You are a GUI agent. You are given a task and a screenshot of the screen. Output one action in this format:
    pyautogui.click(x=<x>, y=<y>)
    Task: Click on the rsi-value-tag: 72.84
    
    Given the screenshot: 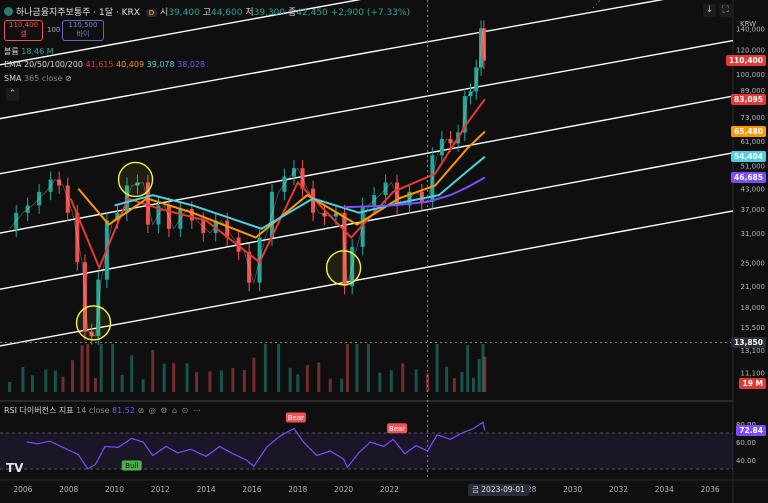 What is the action you would take?
    pyautogui.click(x=751, y=430)
    